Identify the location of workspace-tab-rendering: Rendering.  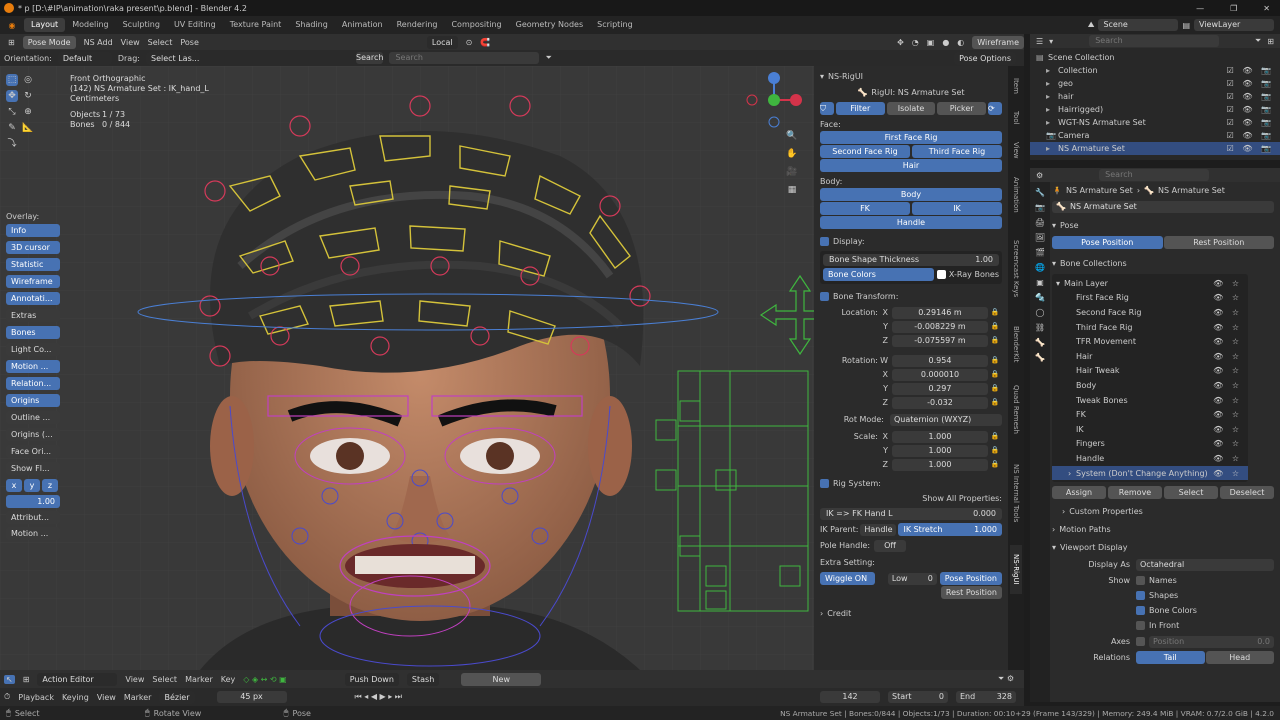
(417, 25).